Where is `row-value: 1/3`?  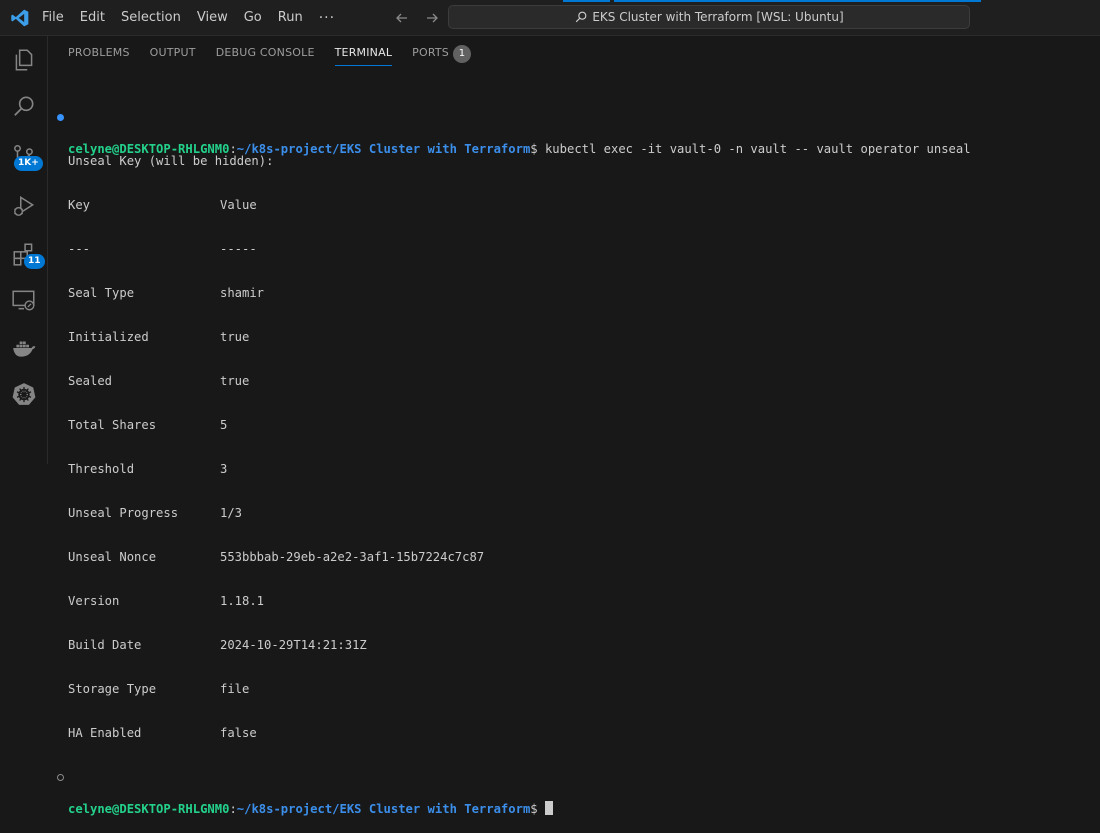
row-value: 1/3 is located at coordinates (231, 513).